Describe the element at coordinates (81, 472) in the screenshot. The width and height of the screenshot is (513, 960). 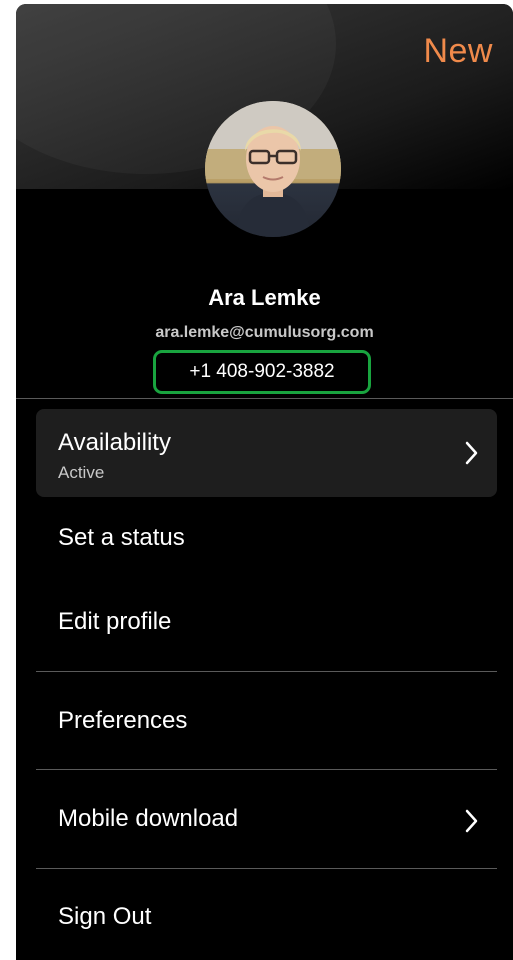
I see `availability-status: Active` at that location.